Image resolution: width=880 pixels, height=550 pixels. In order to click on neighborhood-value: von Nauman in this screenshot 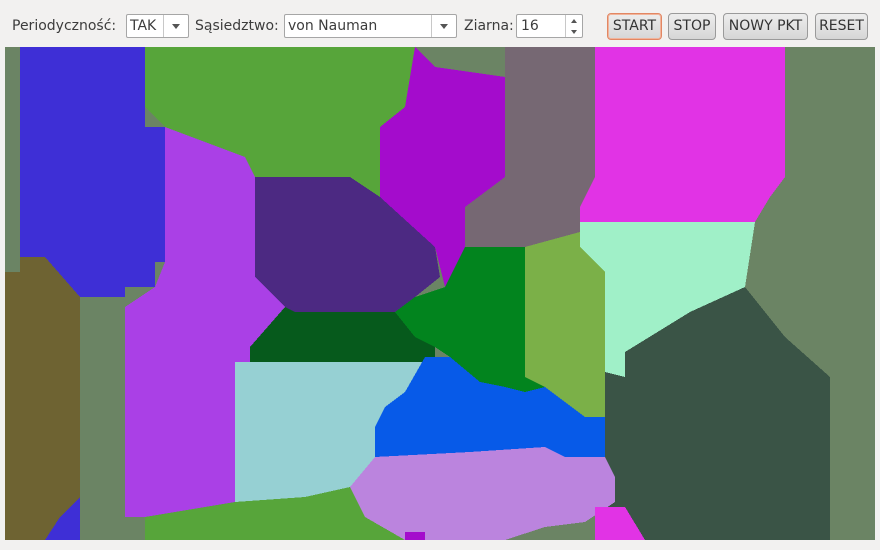, I will do `click(333, 26)`.